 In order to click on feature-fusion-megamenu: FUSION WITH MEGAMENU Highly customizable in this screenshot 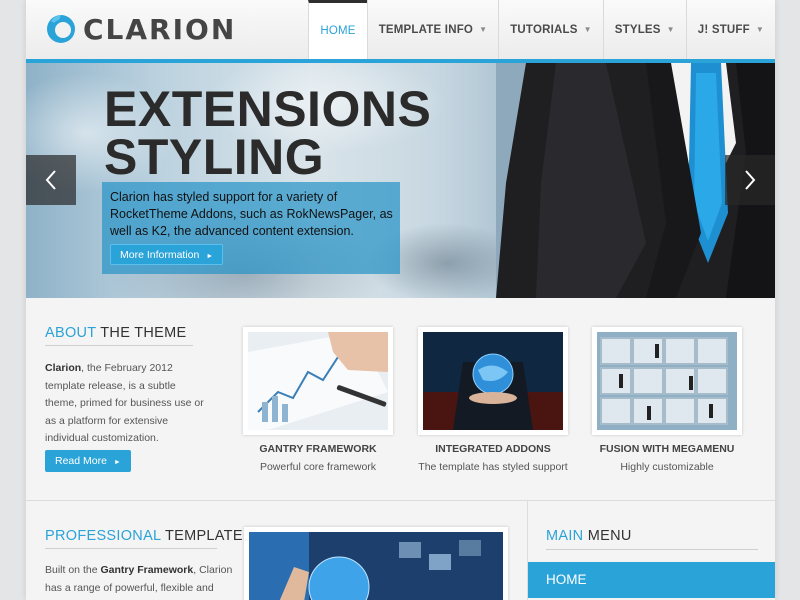, I will do `click(667, 400)`.